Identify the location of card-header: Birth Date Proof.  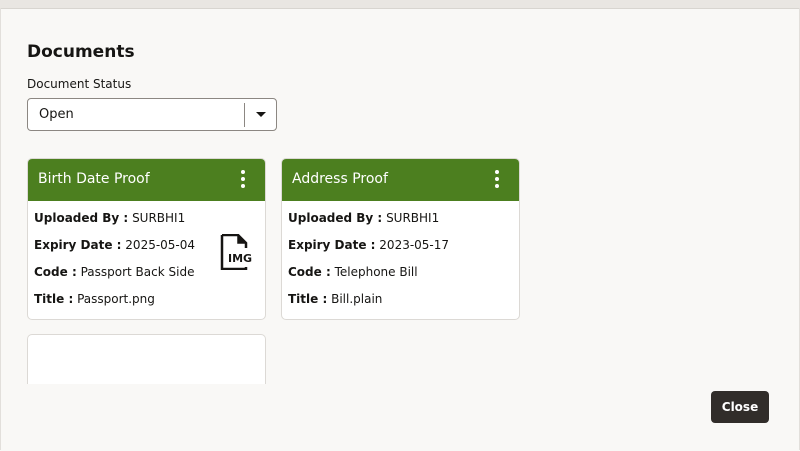
(146, 180).